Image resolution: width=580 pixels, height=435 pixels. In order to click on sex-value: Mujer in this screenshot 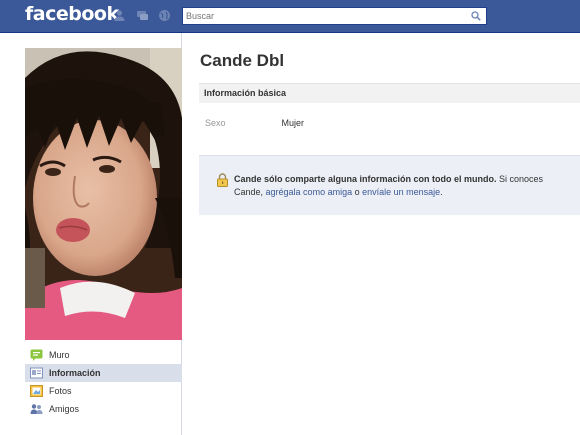, I will do `click(293, 123)`.